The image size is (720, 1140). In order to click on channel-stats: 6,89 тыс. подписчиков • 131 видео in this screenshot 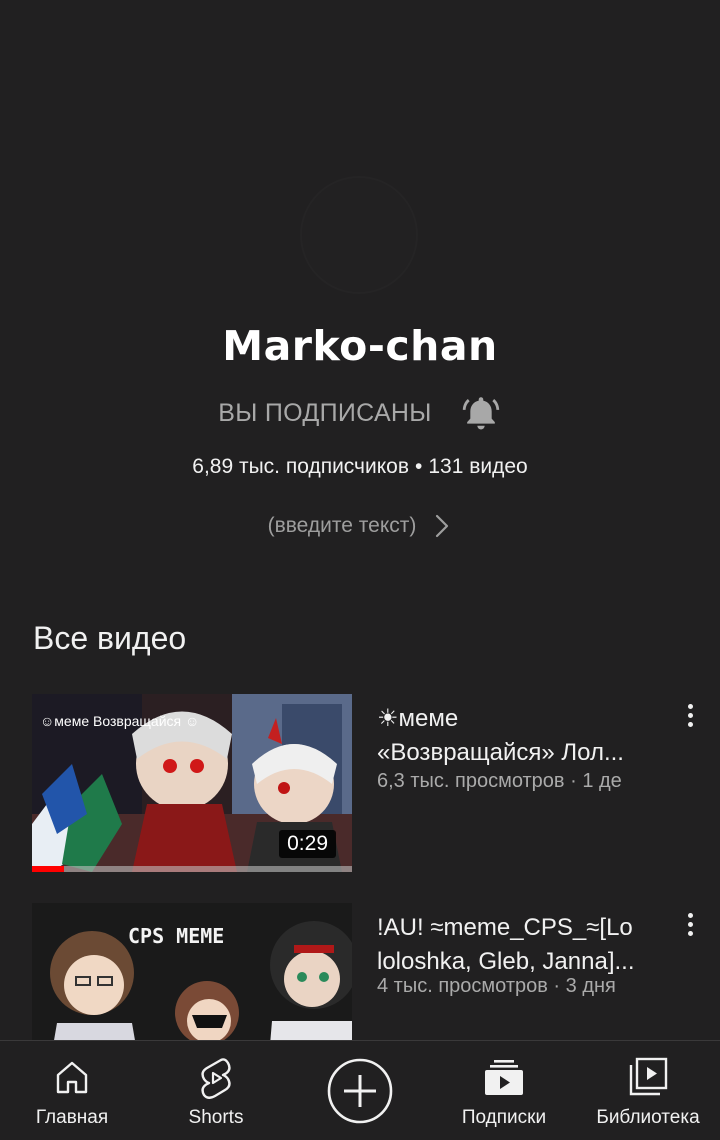, I will do `click(360, 467)`.